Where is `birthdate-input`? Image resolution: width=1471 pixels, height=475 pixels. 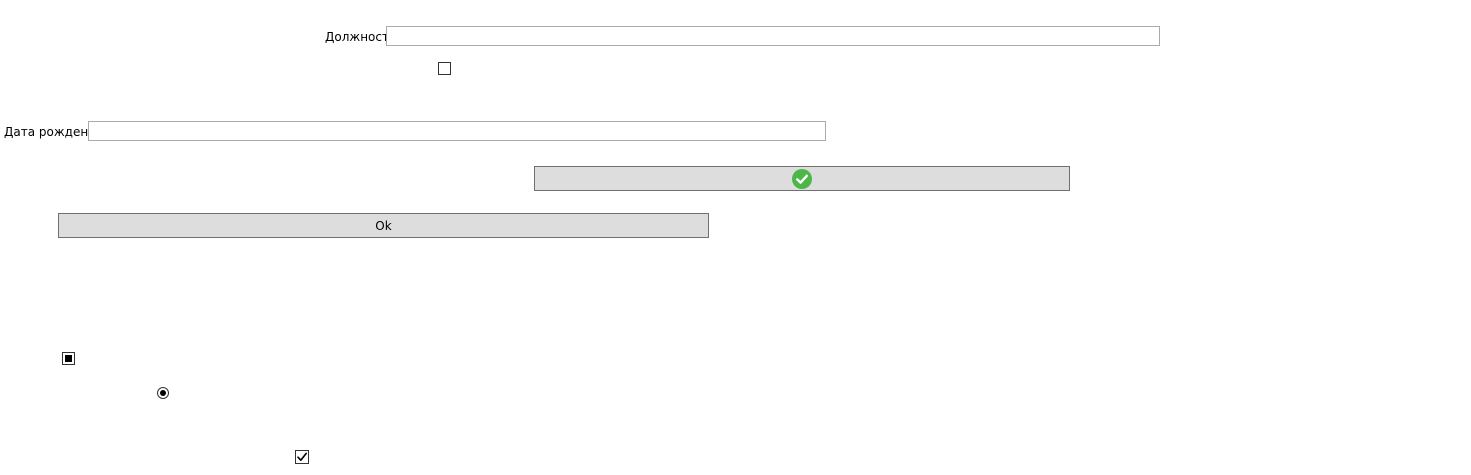
birthdate-input is located at coordinates (457, 131).